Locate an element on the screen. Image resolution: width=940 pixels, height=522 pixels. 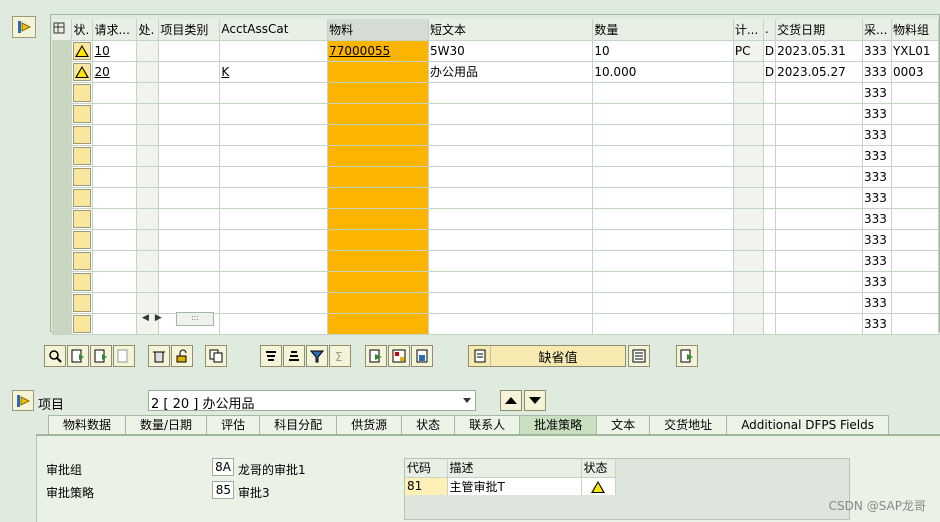
sort-descending-button is located at coordinates (294, 356).